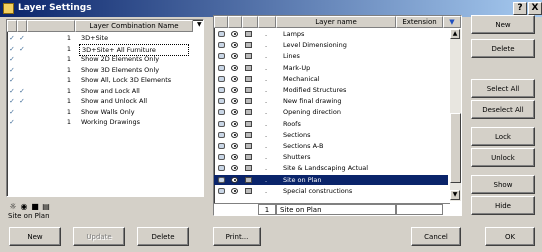 This screenshot has width=542, height=252. I want to click on cancel-button: Cancel, so click(436, 236).